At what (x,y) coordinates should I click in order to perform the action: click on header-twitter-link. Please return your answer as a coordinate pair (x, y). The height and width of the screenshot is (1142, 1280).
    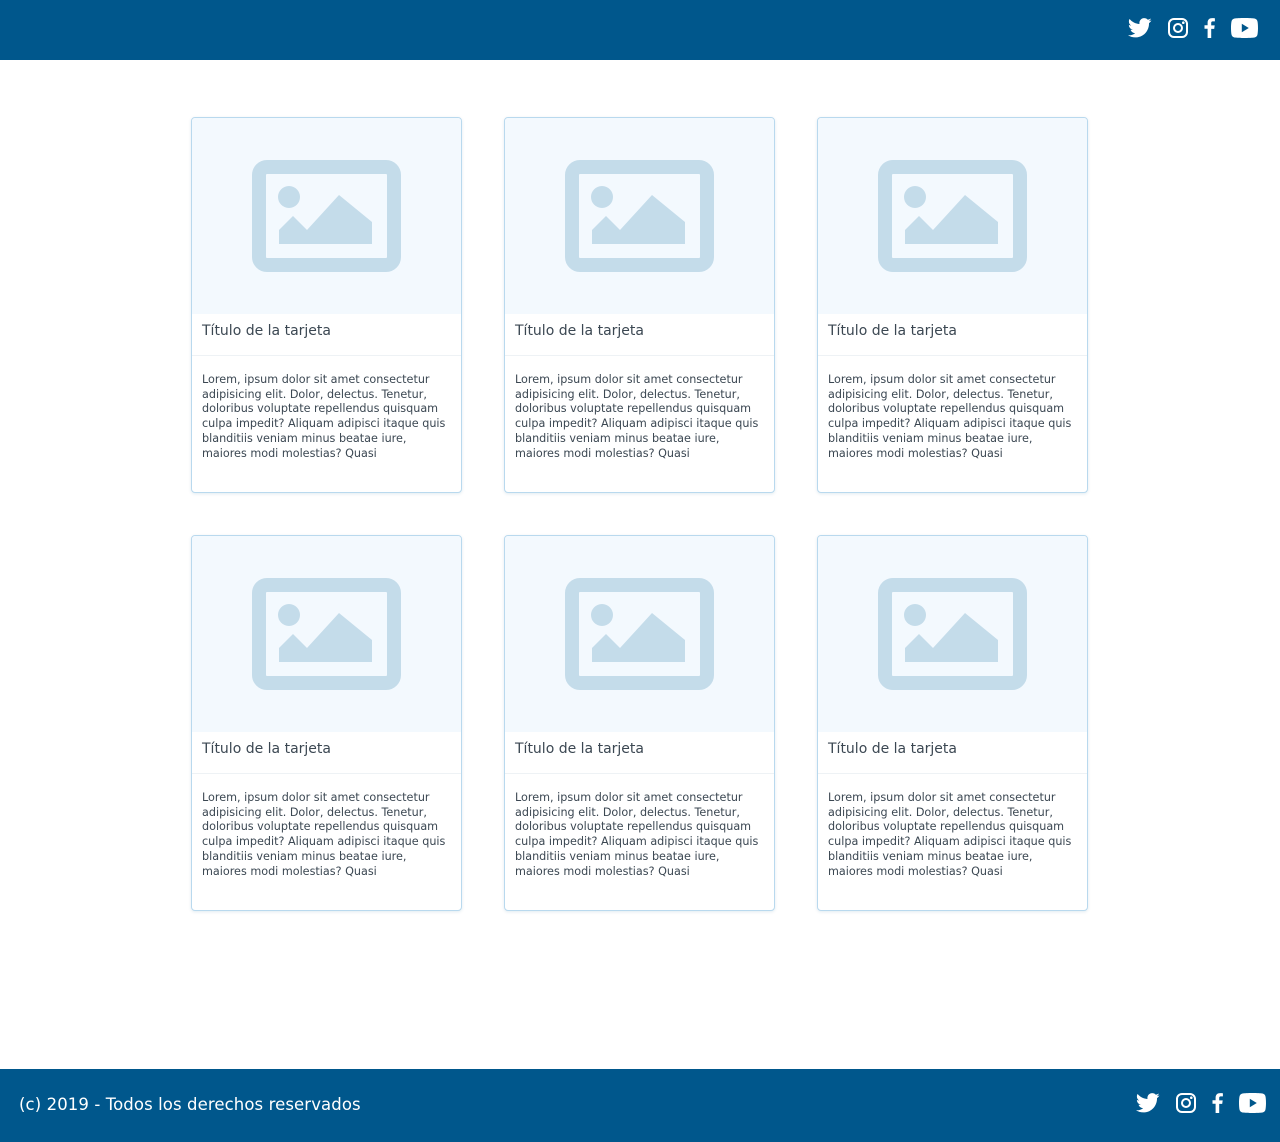
    Looking at the image, I should click on (1140, 28).